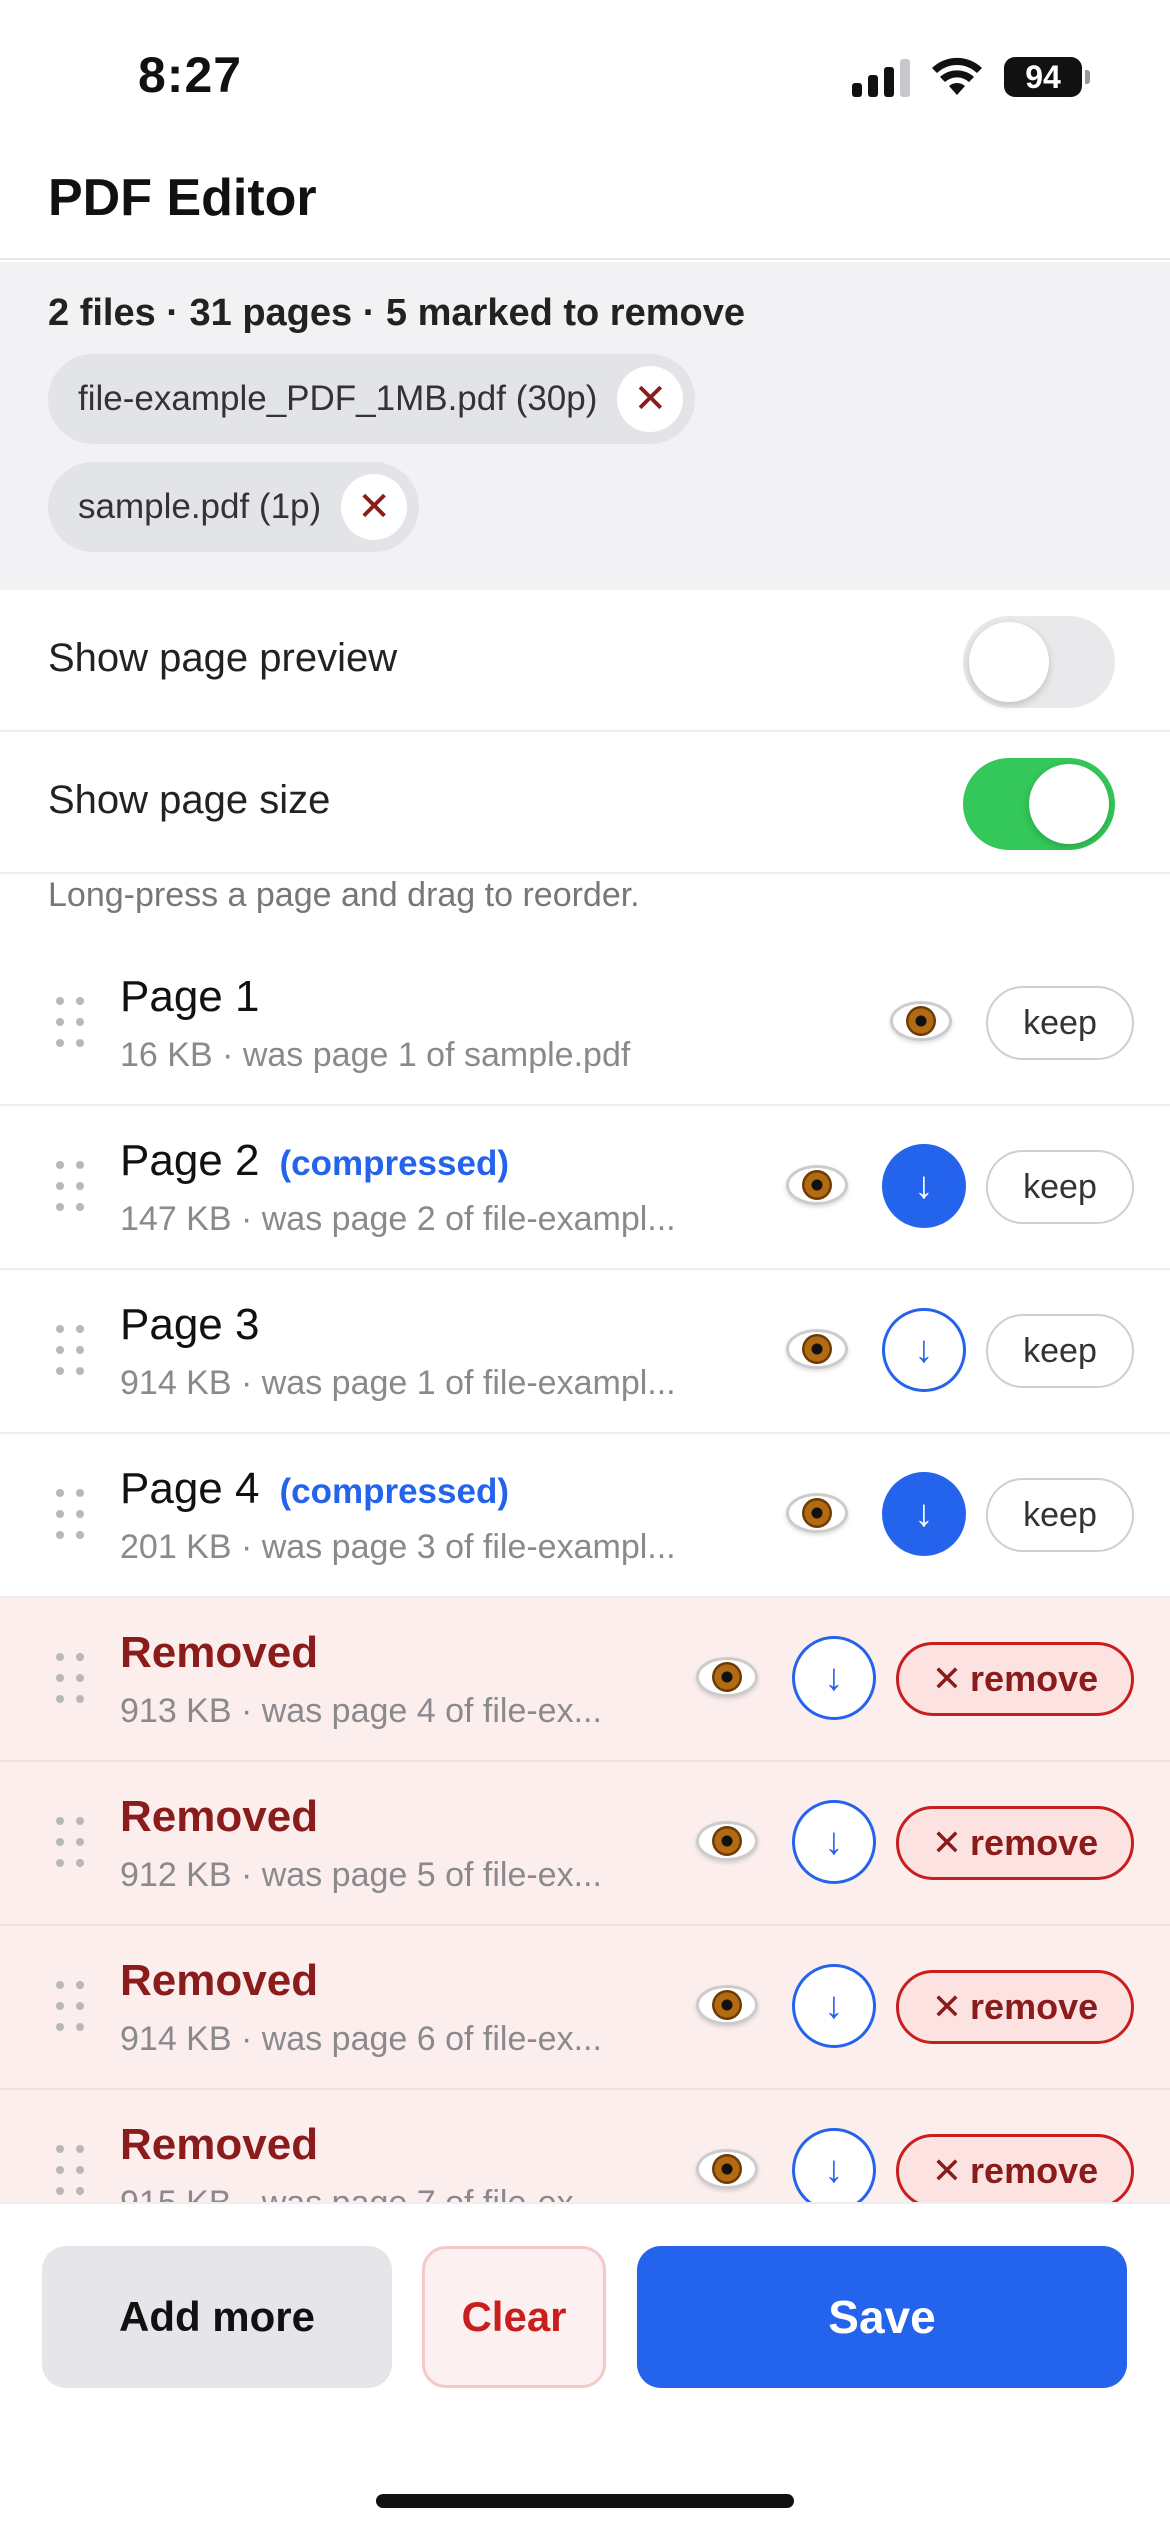  What do you see at coordinates (396, 313) in the screenshot?
I see `files-summary: 2 files · 31 pages · 5 marked to remove` at bounding box center [396, 313].